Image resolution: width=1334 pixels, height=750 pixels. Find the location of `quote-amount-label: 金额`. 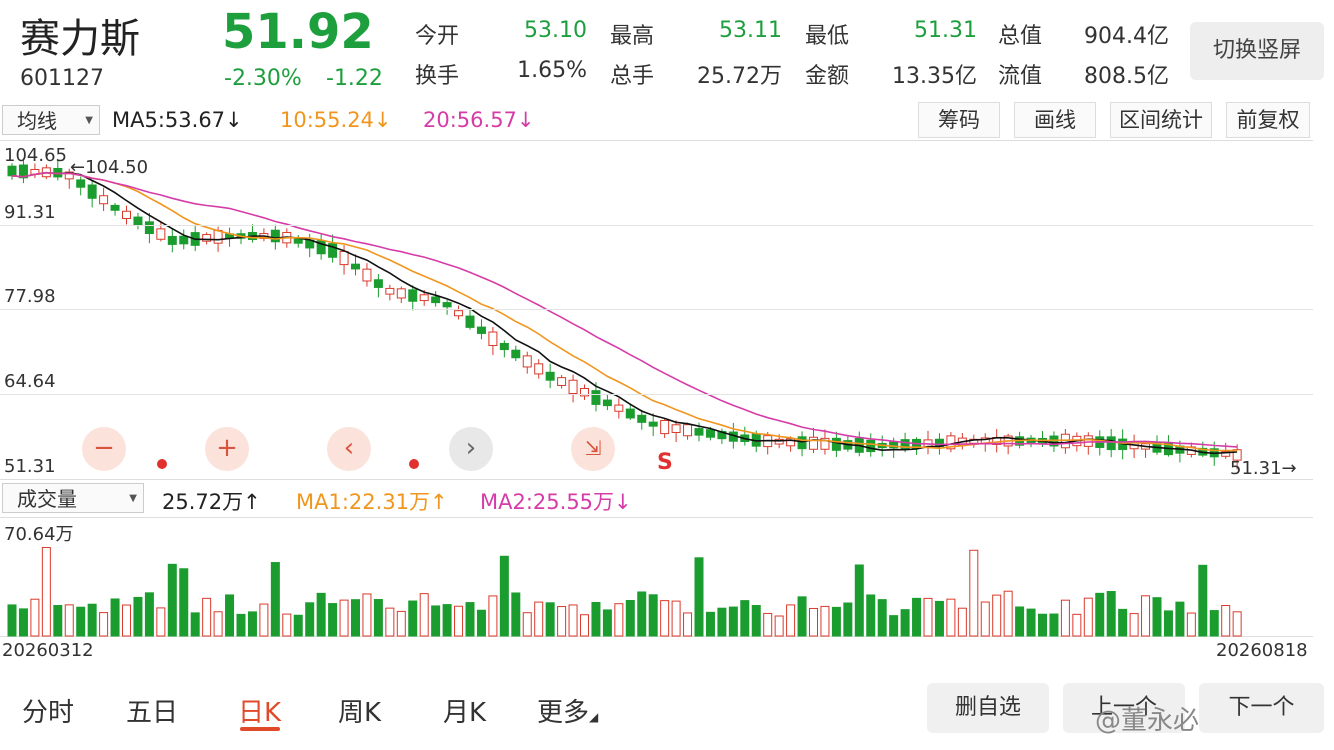

quote-amount-label: 金额 is located at coordinates (827, 76).